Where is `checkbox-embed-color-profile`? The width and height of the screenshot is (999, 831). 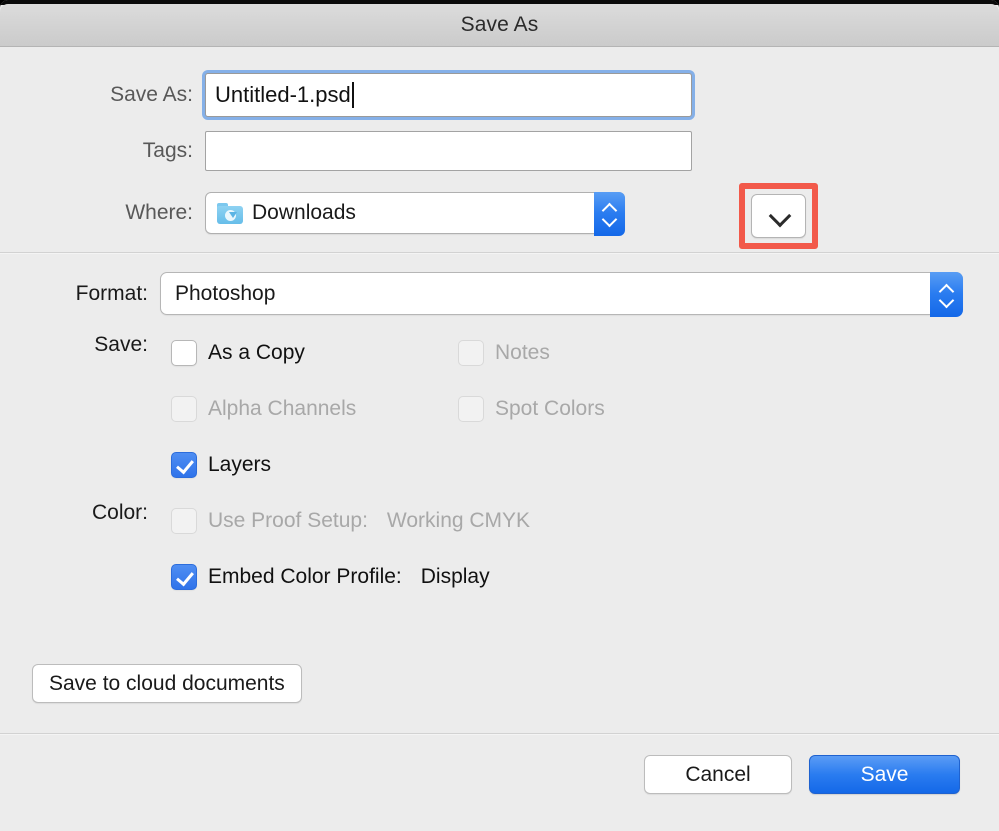
checkbox-embed-color-profile is located at coordinates (184, 577).